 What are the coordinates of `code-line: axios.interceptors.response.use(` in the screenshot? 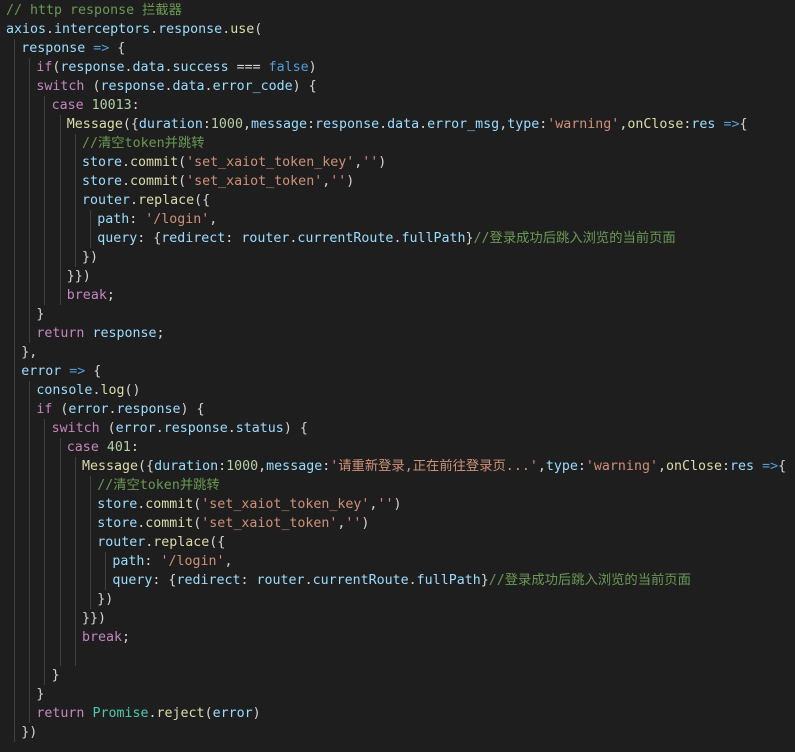 It's located at (134, 29).